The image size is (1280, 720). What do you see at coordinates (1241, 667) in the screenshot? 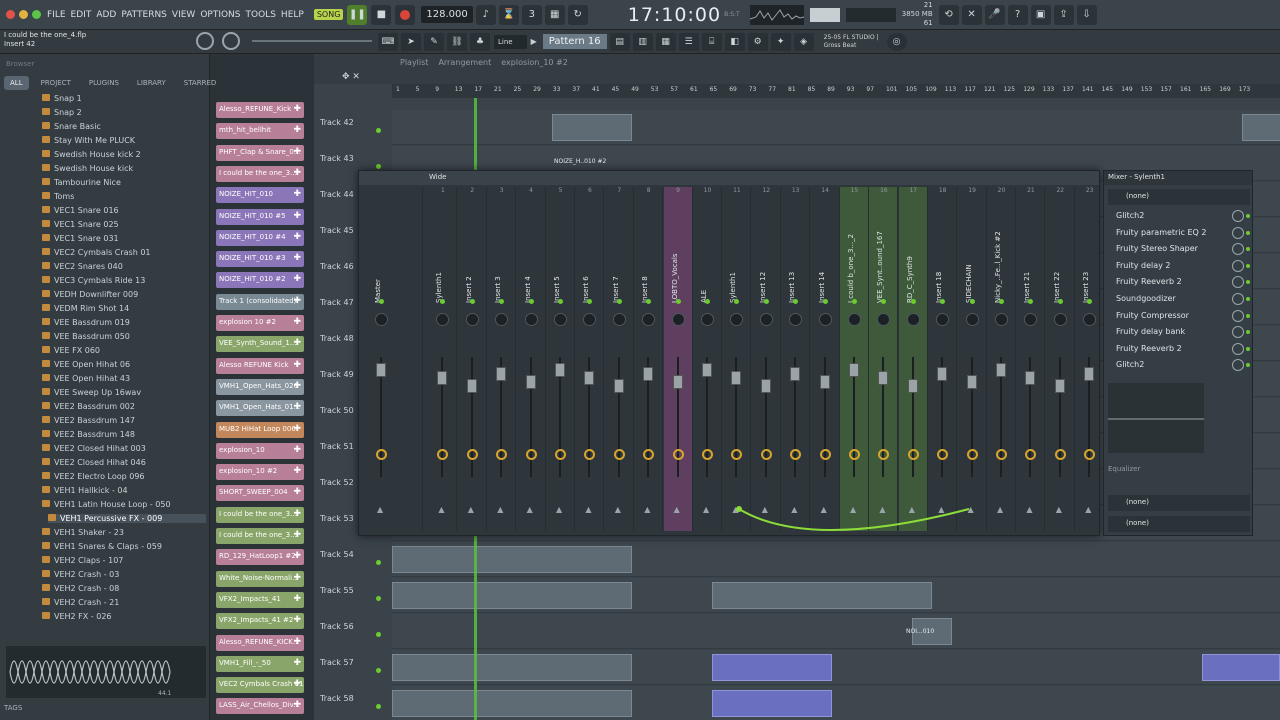
I see `playlist-clip` at bounding box center [1241, 667].